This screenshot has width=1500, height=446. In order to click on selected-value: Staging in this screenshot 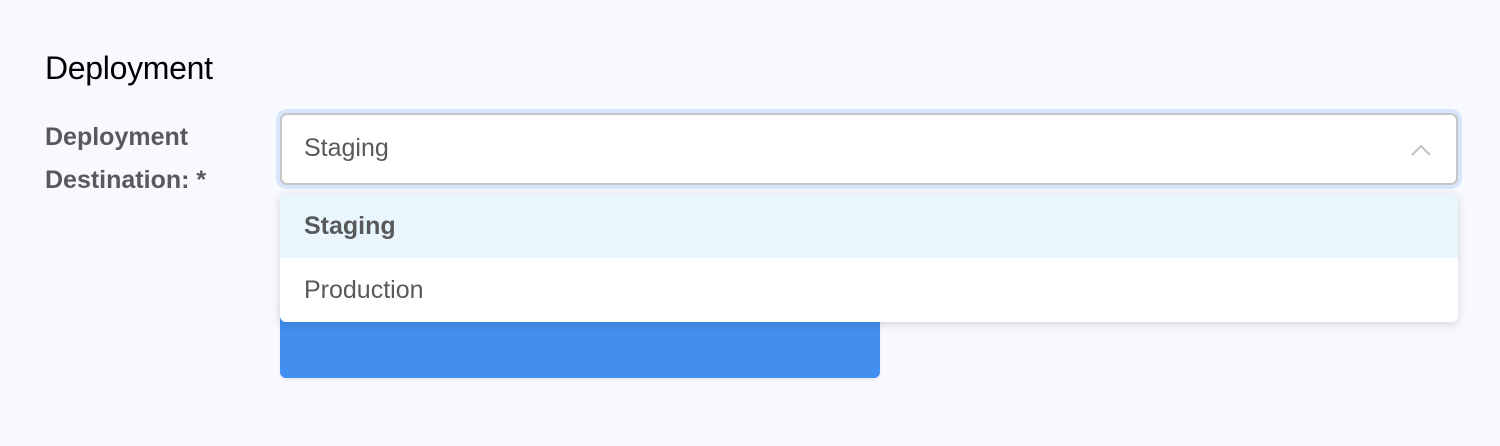, I will do `click(346, 148)`.